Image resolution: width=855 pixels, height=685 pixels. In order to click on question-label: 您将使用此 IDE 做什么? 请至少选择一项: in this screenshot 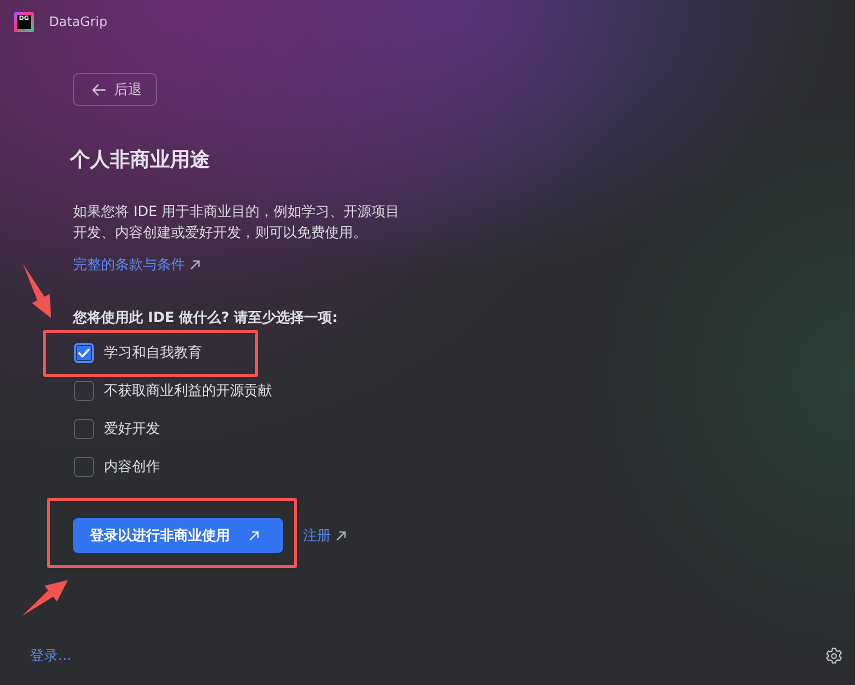, I will do `click(205, 318)`.